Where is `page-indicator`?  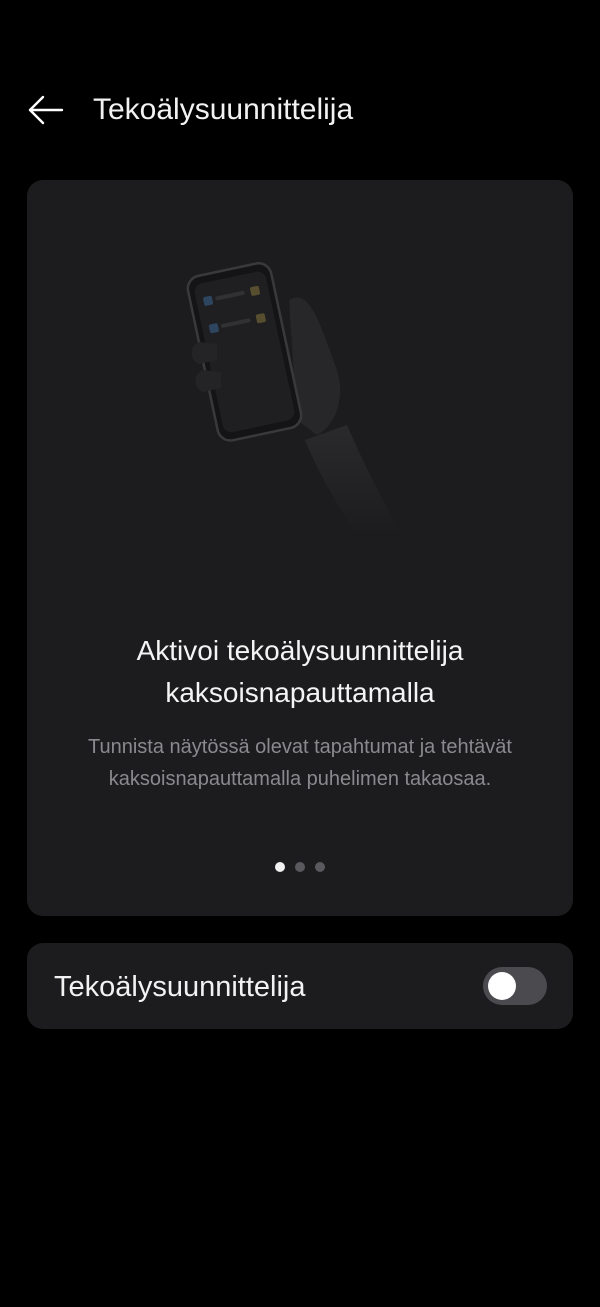 page-indicator is located at coordinates (300, 868).